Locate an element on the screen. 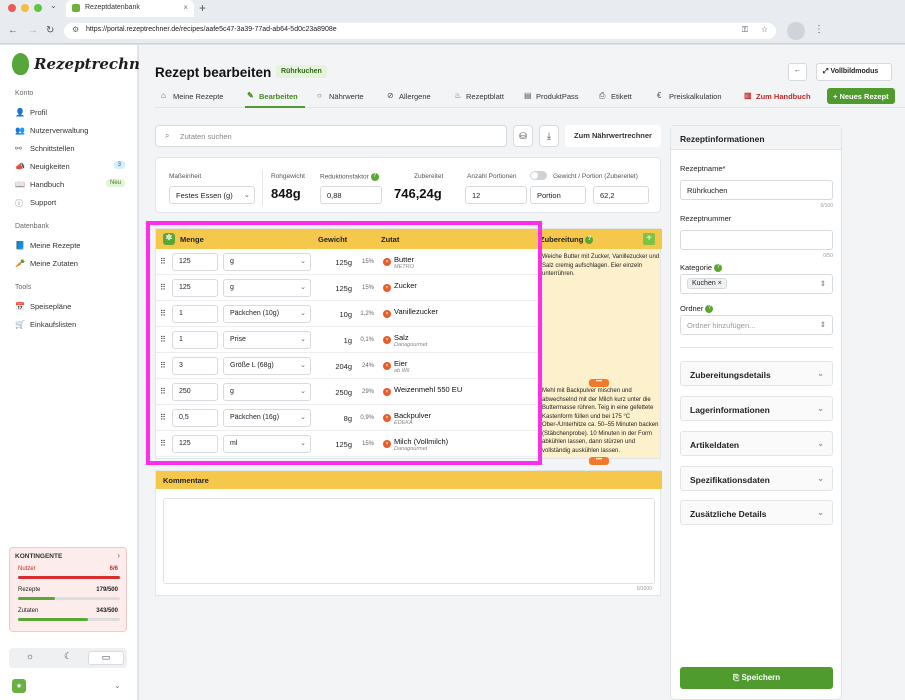  tab-rezeptblatt: ♨ Rezeptblatt is located at coordinates (479, 96).